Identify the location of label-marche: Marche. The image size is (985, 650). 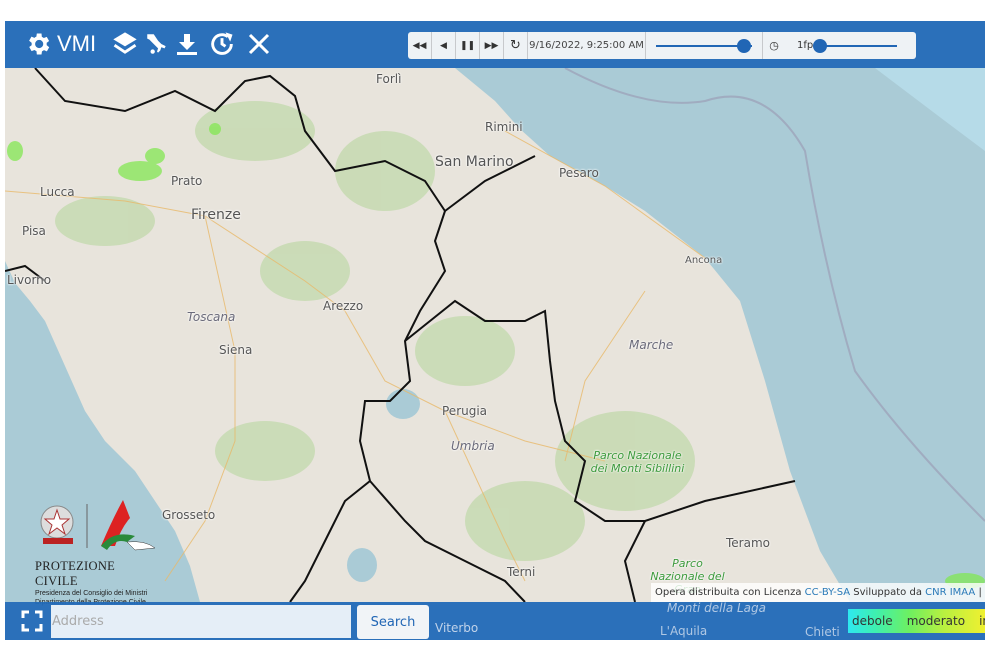
(651, 345).